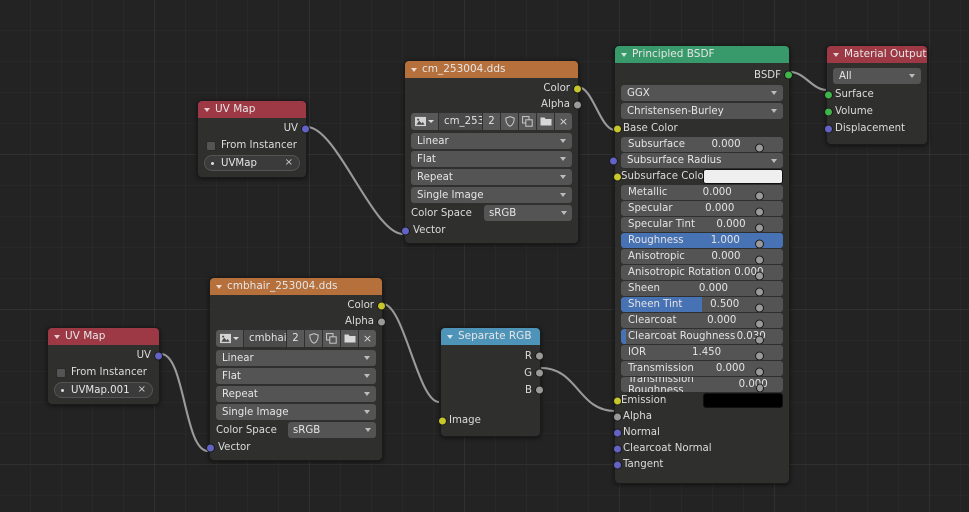 This screenshot has width=969, height=512. I want to click on interpolation-dropdown: Linear, so click(296, 358).